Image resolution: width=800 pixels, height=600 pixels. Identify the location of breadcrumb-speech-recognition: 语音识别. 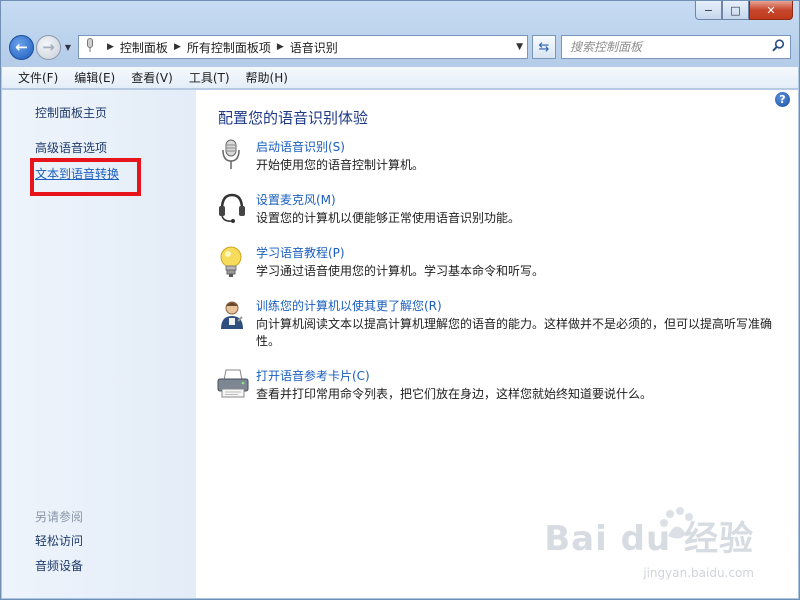
(314, 47).